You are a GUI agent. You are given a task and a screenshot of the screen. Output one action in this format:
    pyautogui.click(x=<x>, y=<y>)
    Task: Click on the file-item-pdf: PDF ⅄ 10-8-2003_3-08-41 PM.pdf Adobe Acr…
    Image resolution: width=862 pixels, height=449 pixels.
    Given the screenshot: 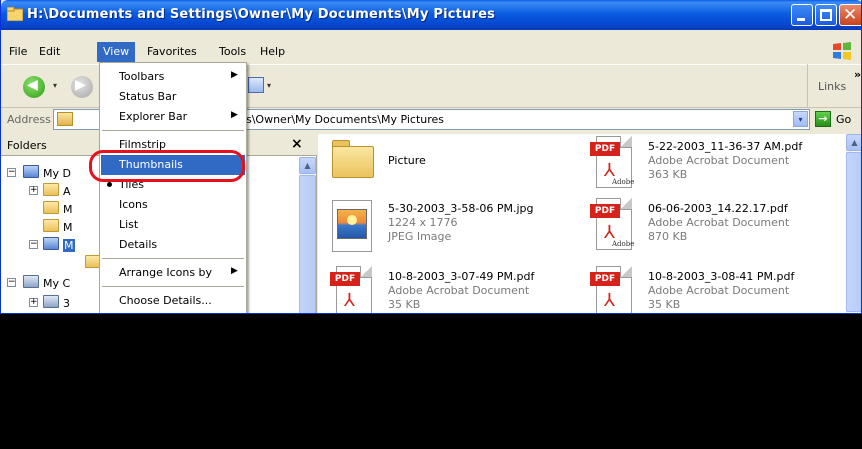 What is the action you would take?
    pyautogui.click(x=708, y=288)
    